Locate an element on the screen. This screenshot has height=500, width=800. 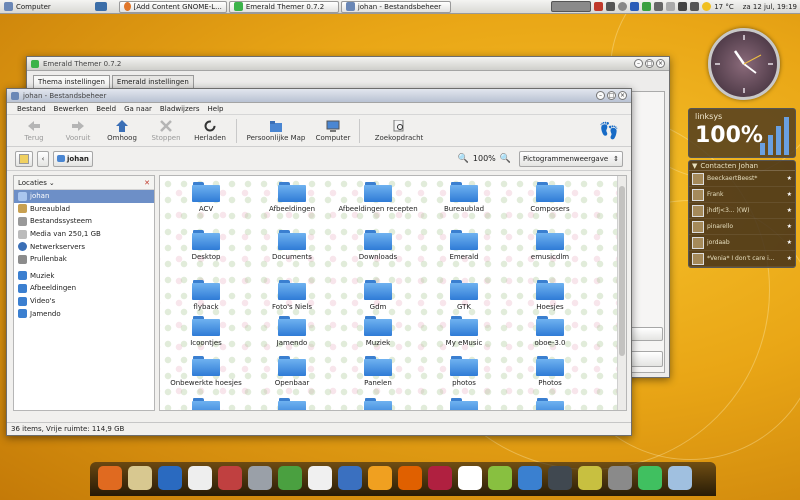
sidebar-title-select: Locaties ⌄ is located at coordinates (36, 183).